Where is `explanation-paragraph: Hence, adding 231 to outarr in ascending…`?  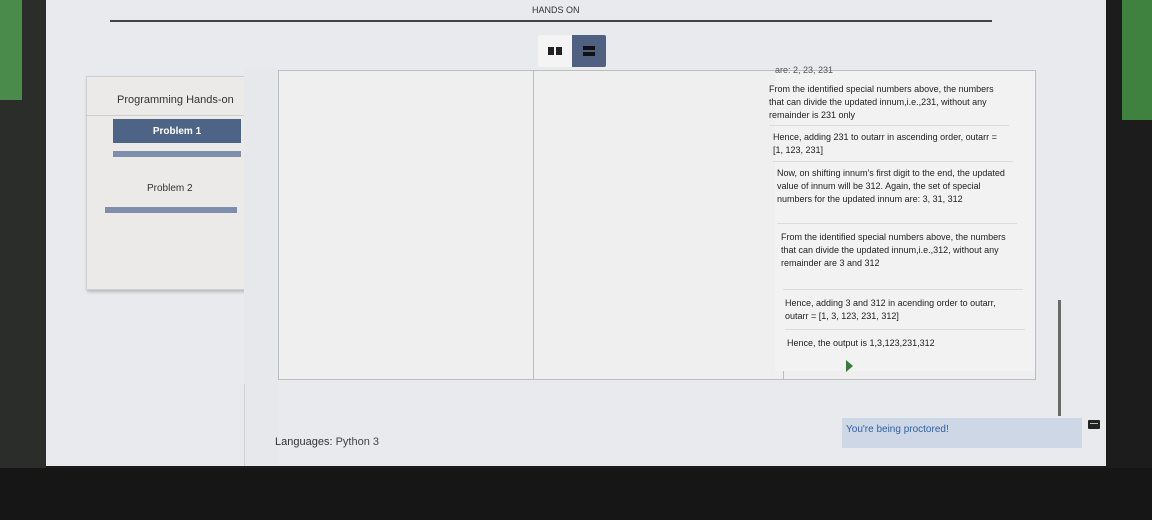
explanation-paragraph: Hence, adding 231 to outarr in ascending… is located at coordinates (885, 143).